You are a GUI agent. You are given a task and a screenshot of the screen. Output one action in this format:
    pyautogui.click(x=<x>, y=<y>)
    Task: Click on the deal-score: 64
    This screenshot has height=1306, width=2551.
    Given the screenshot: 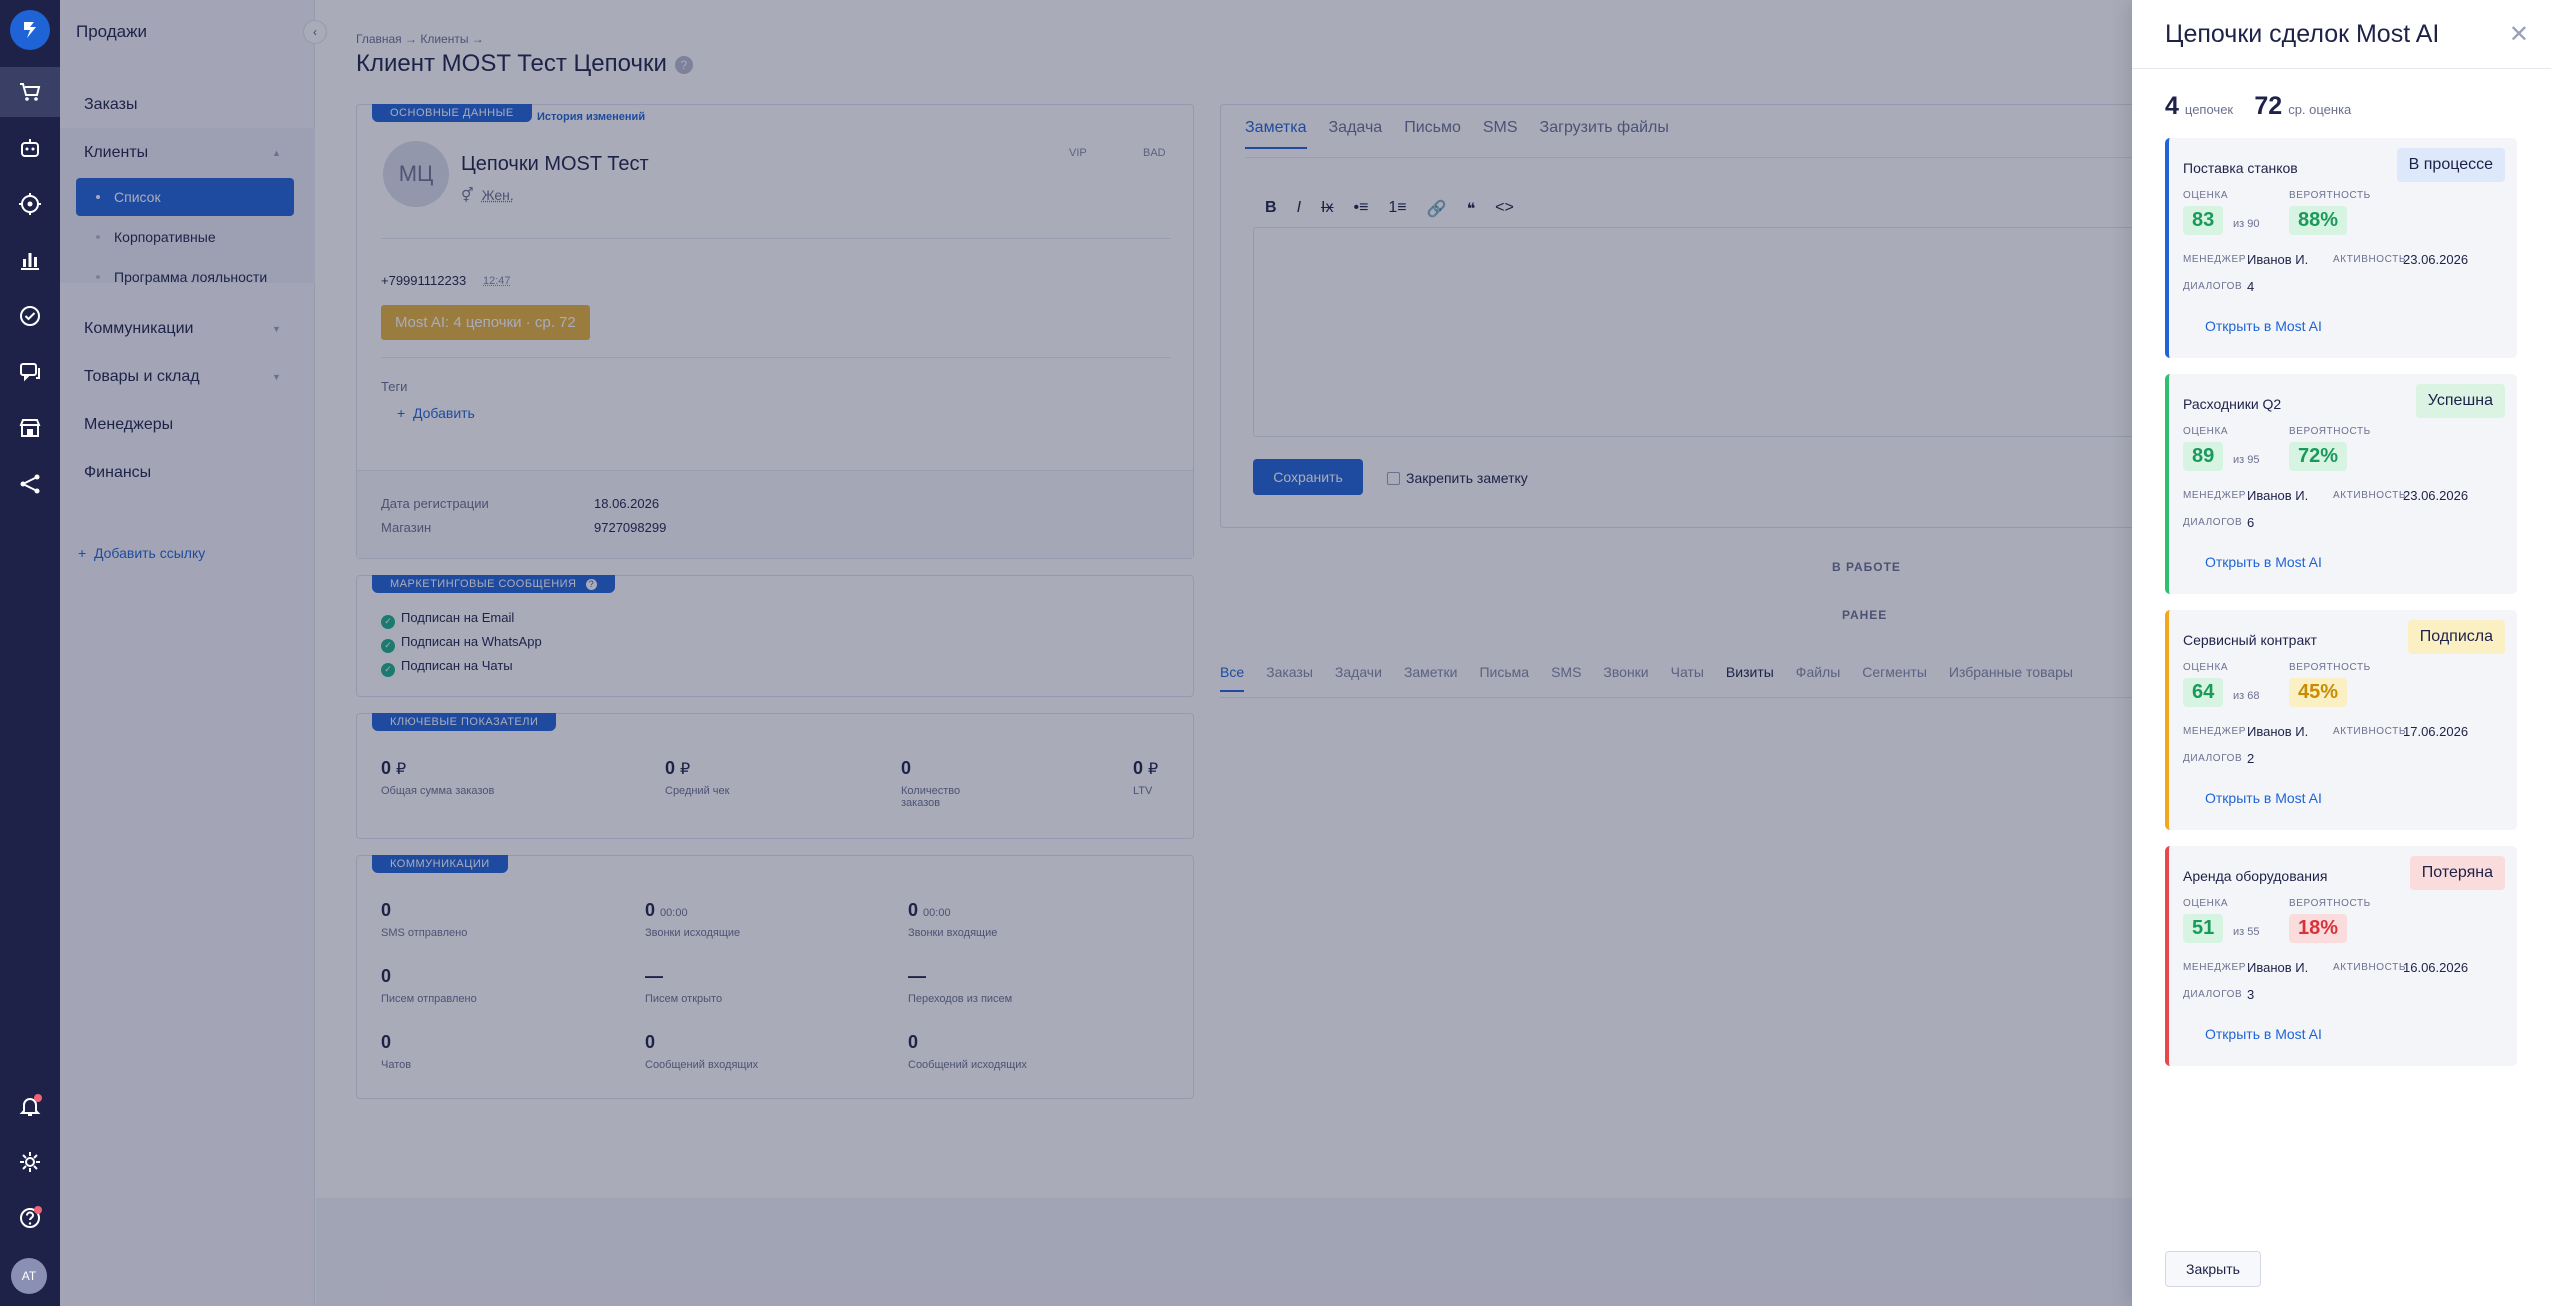 What is the action you would take?
    pyautogui.click(x=2203, y=692)
    